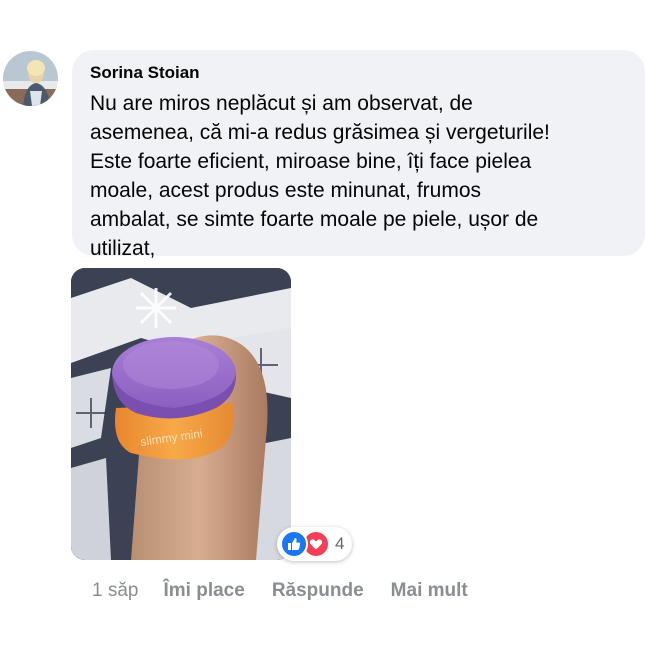 The width and height of the screenshot is (650, 649). I want to click on comment-author: Sorina Stoian, so click(145, 73).